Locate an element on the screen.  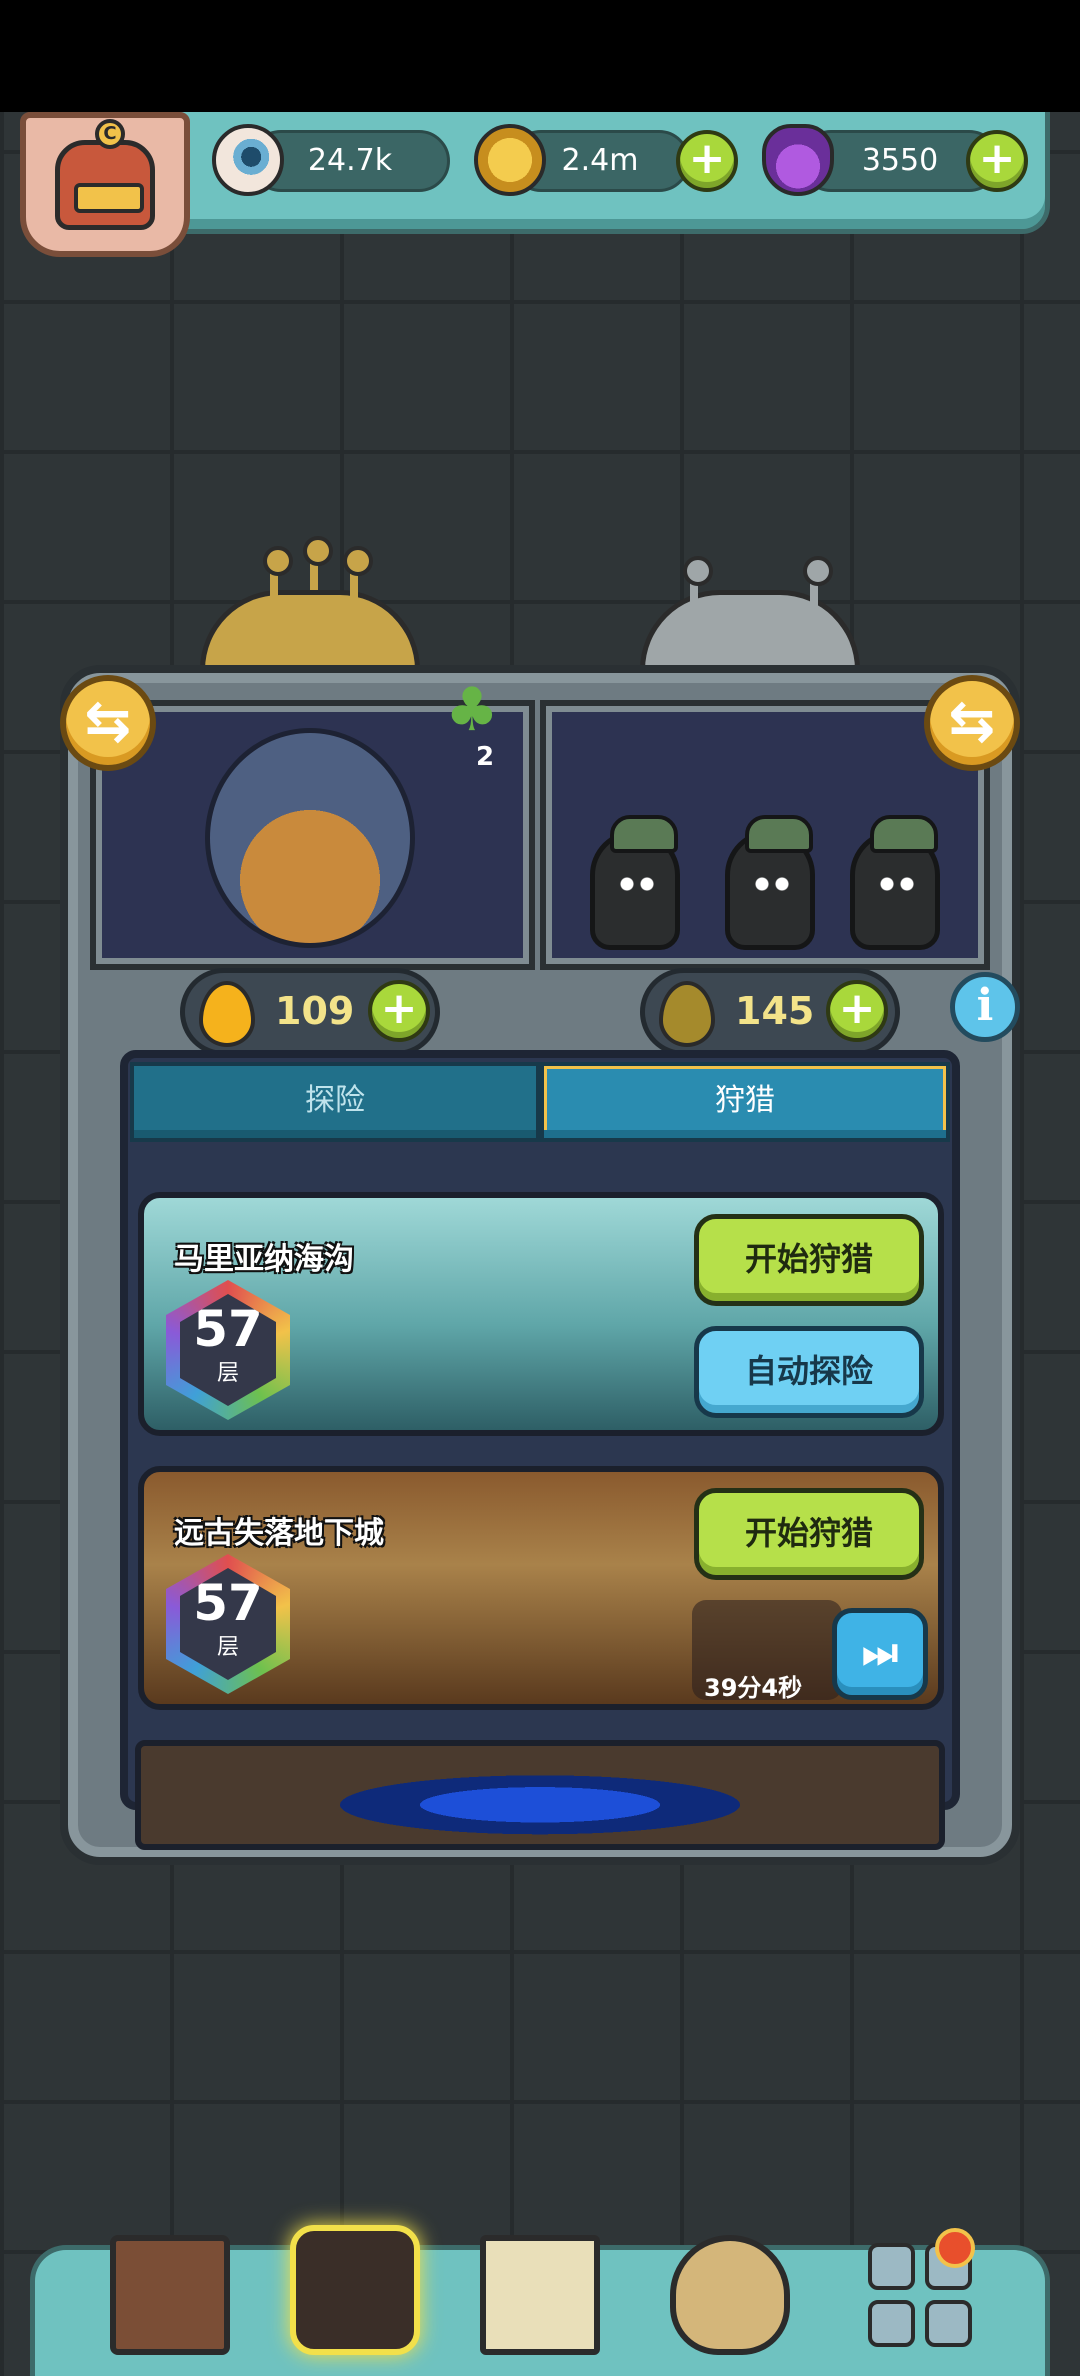
energy-right-value: 145 is located at coordinates (775, 1011).